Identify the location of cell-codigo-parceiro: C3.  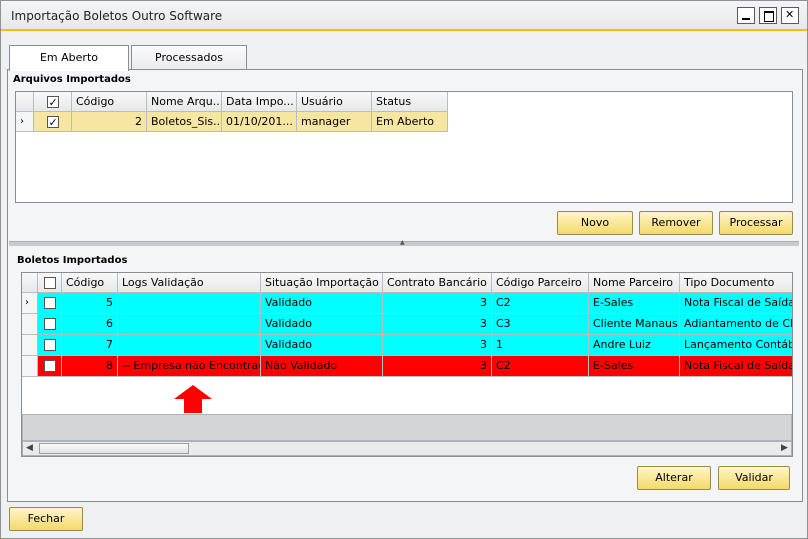
(540, 324).